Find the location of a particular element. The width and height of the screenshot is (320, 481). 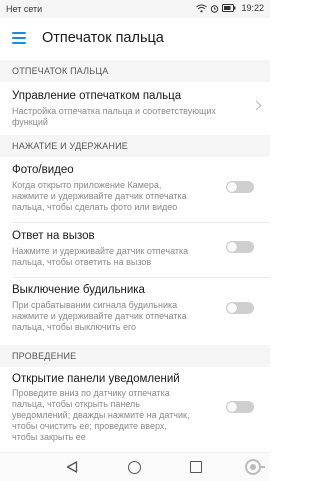

item-title: Ответ на вызов is located at coordinates (53, 236).